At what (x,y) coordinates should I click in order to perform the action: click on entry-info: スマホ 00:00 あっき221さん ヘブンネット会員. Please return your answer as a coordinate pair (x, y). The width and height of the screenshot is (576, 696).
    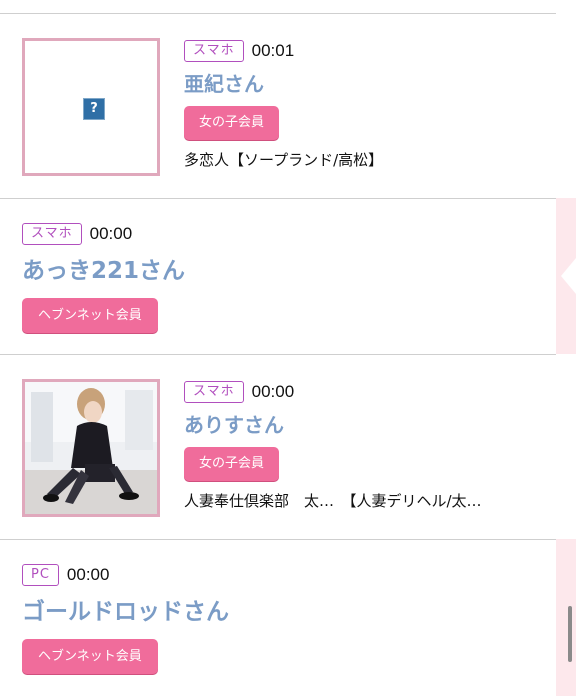
    Looking at the image, I should click on (286, 277).